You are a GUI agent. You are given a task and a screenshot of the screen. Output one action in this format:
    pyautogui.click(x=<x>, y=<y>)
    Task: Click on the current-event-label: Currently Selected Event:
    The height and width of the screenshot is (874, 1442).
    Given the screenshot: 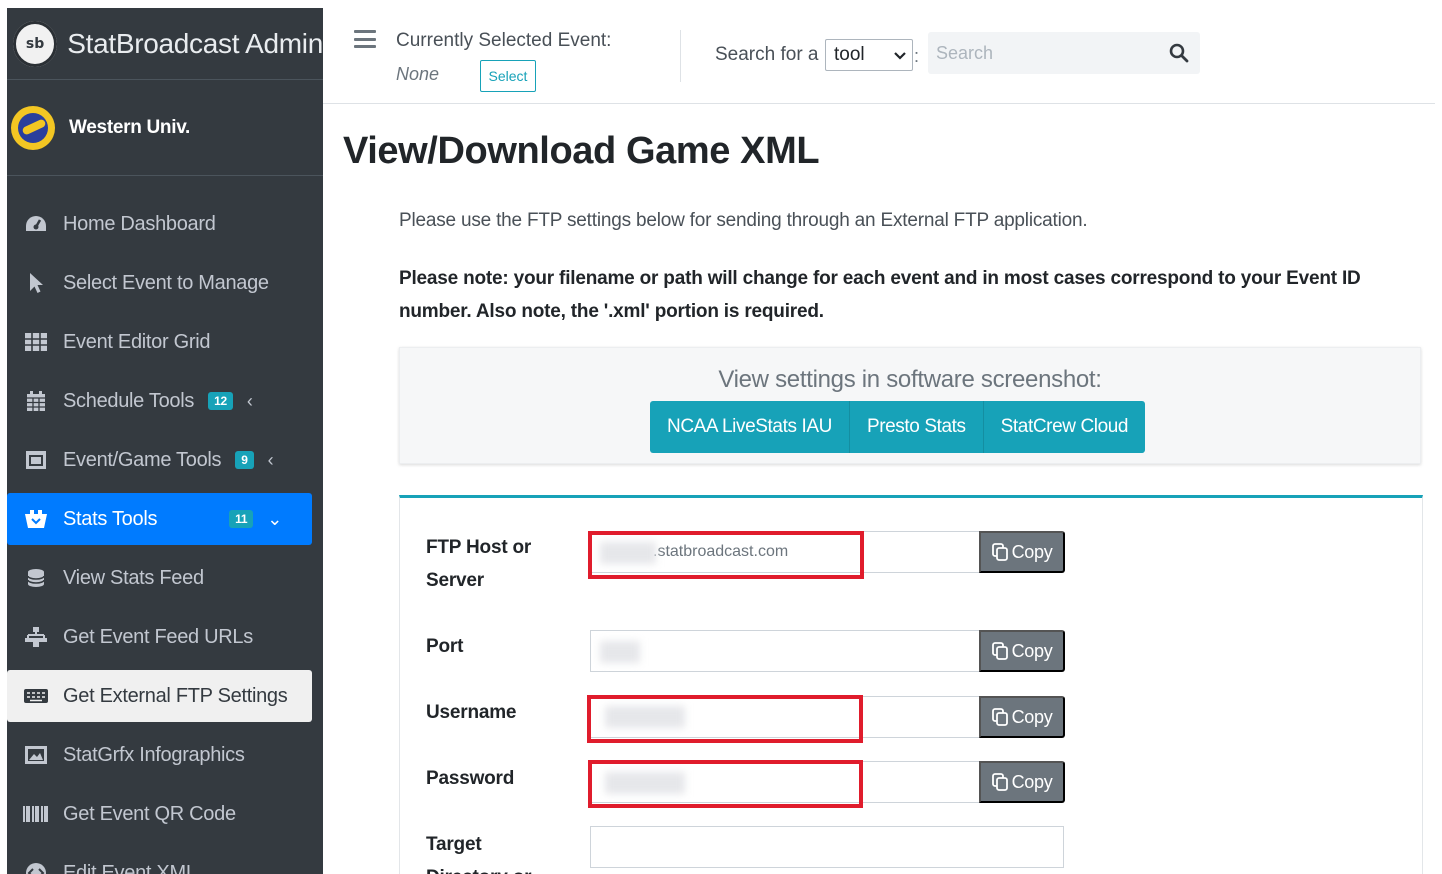 What is the action you would take?
    pyautogui.click(x=504, y=40)
    